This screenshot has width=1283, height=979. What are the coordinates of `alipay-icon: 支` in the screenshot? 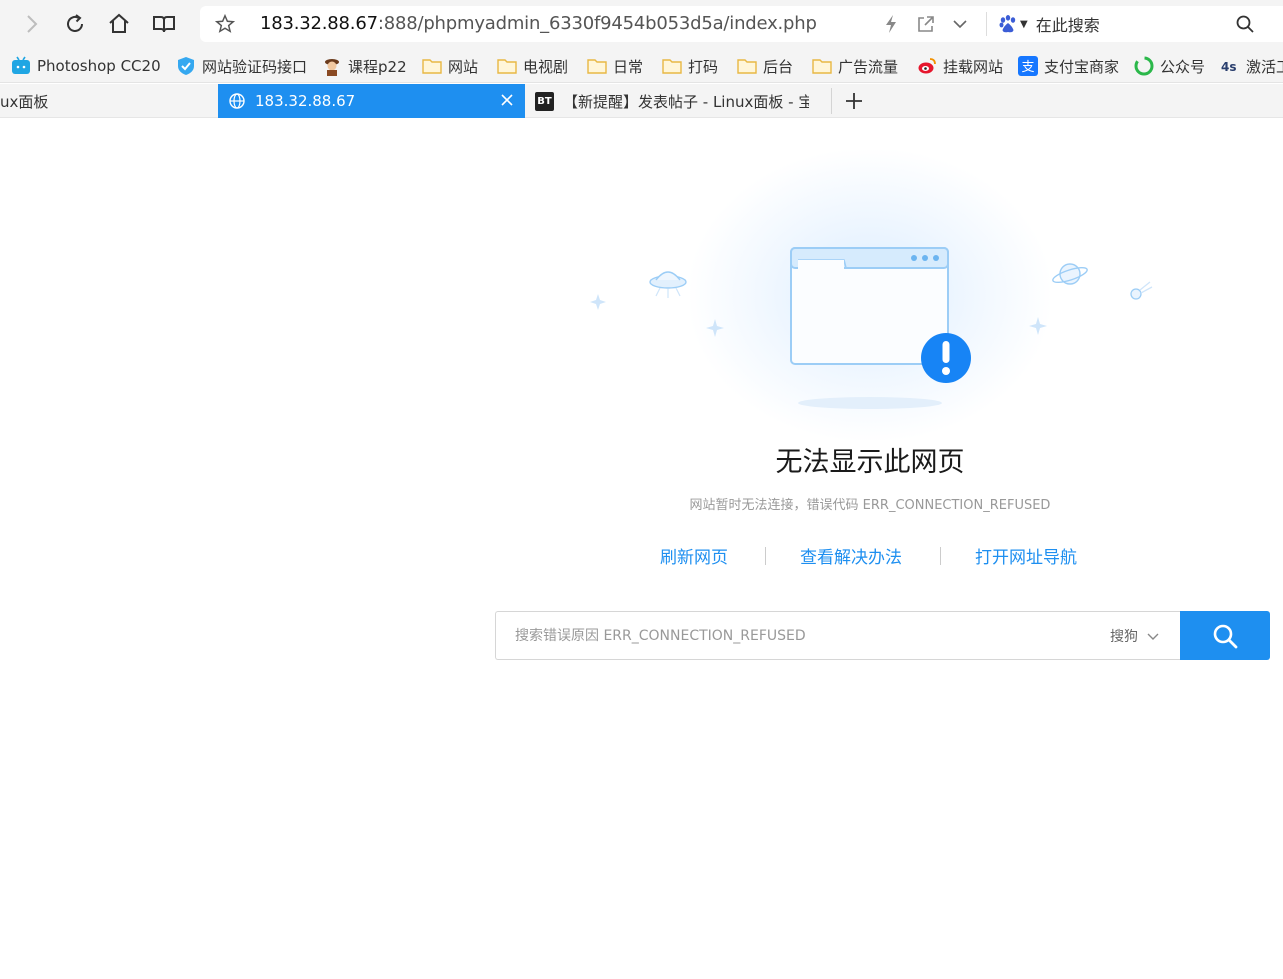 It's located at (1028, 66).